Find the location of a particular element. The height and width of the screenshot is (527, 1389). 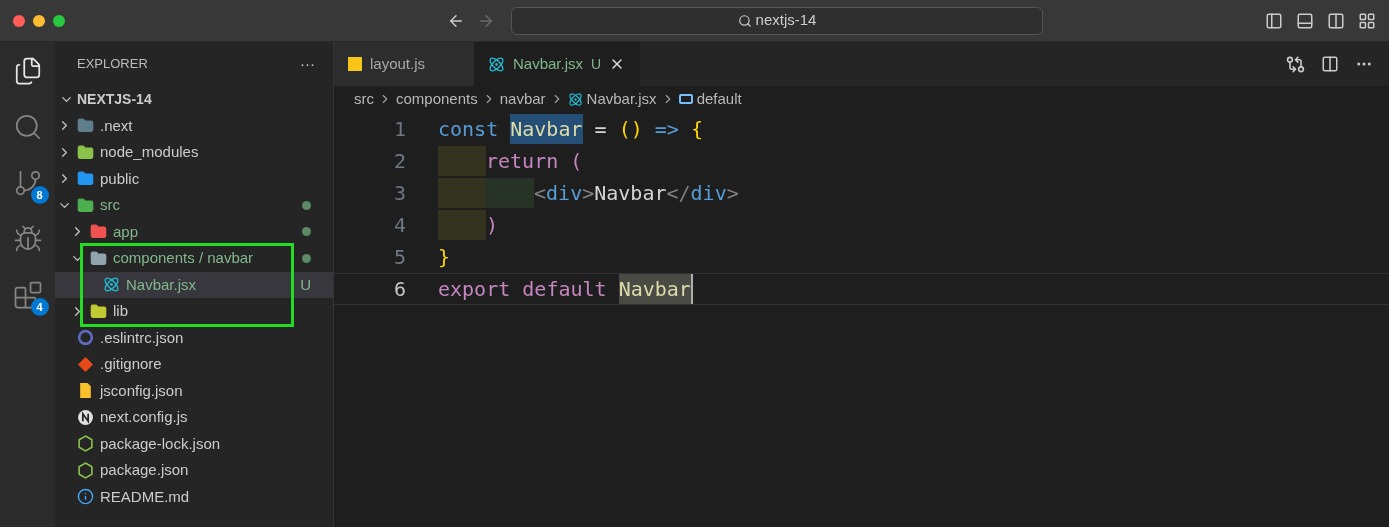

tree-row: next.config.js is located at coordinates (194, 417).